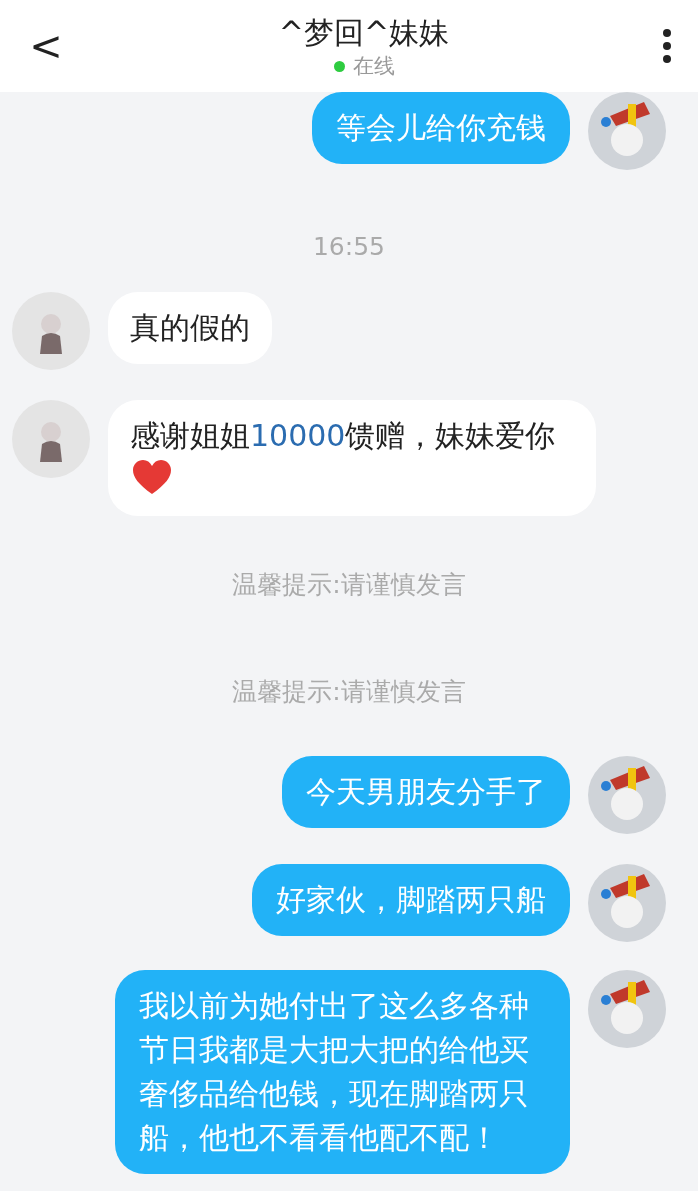  I want to click on received-message-bubble: 感谢姐姐10000馈赠，妹妹爱你, so click(352, 457).